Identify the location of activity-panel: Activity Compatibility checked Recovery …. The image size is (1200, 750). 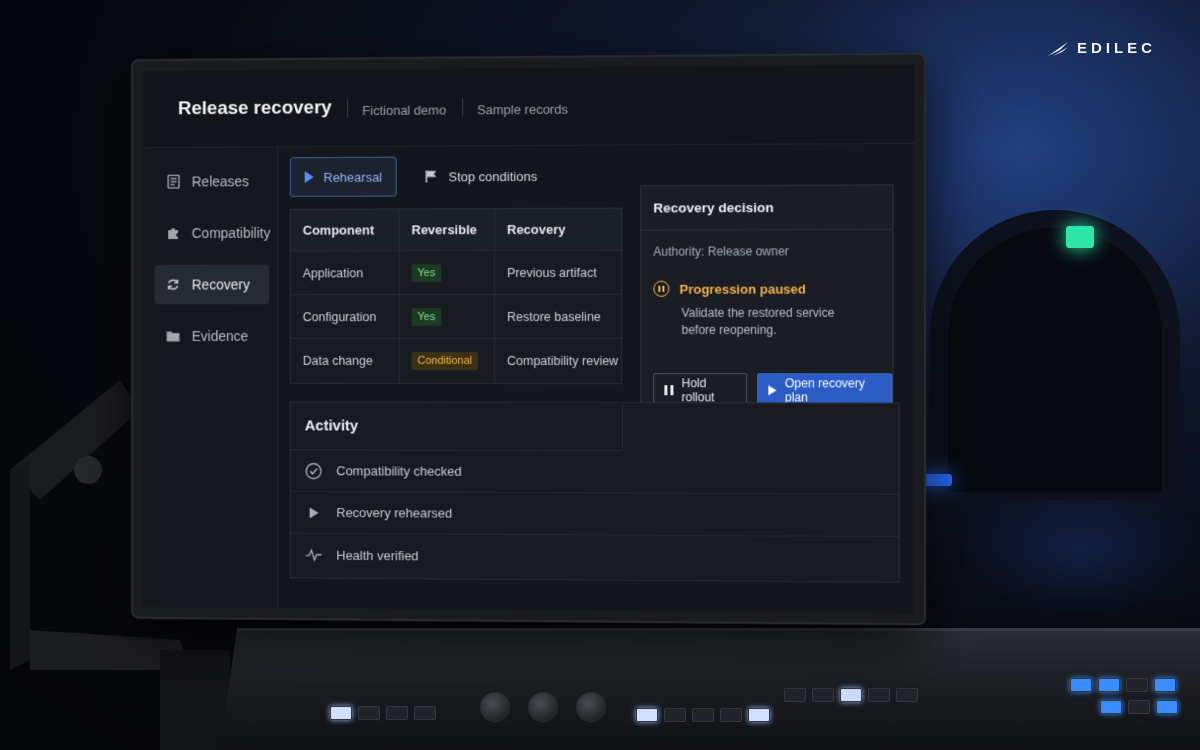
(595, 492).